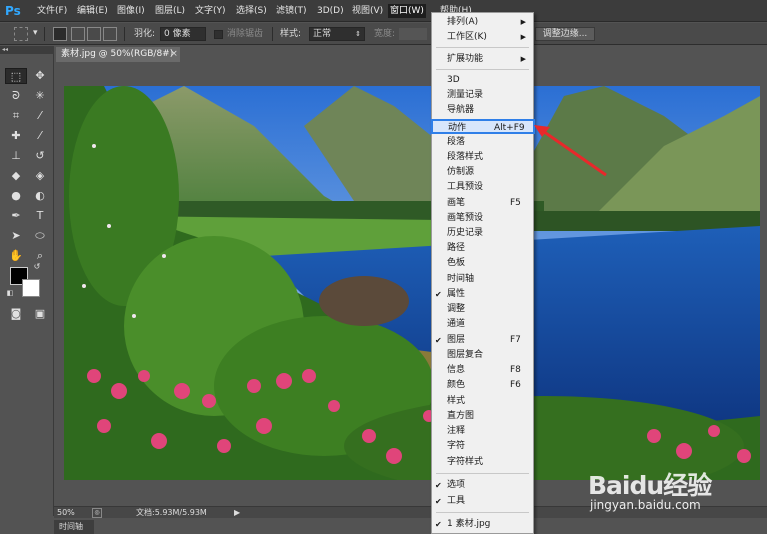 The height and width of the screenshot is (534, 767). What do you see at coordinates (482, 157) in the screenshot?
I see `menu-item-paragraph-styles: 段落样式` at bounding box center [482, 157].